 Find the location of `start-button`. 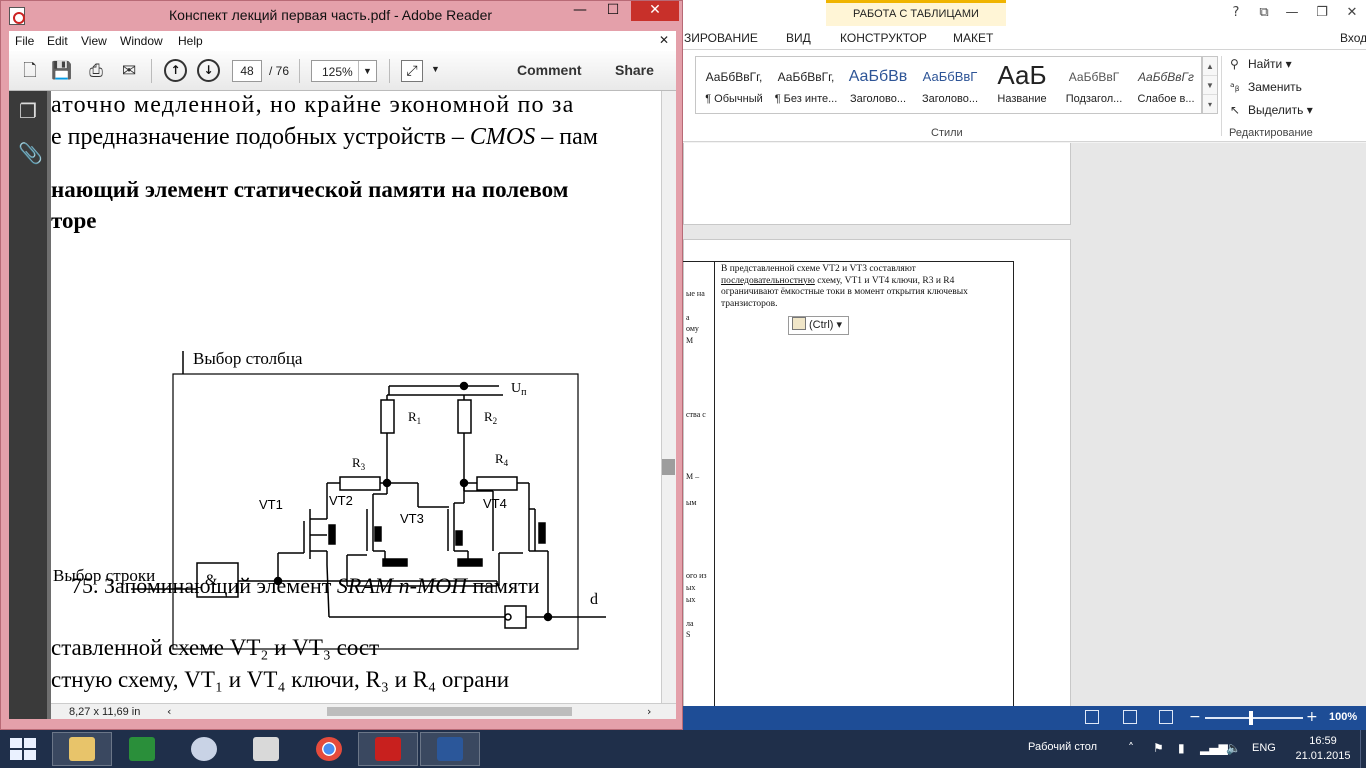

start-button is located at coordinates (23, 749).